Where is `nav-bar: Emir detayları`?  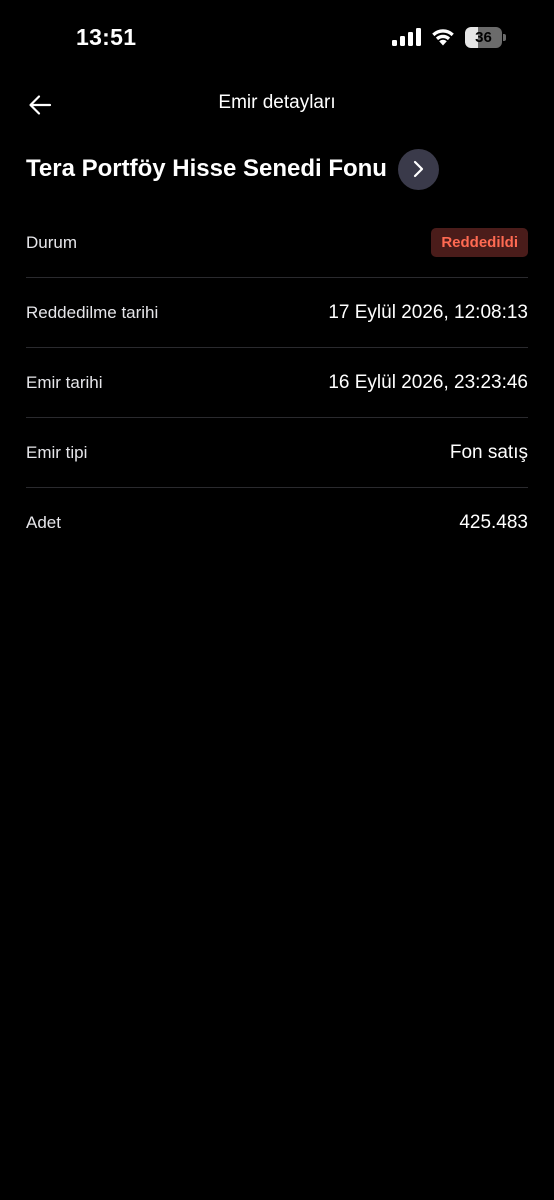 nav-bar: Emir detayları is located at coordinates (277, 105).